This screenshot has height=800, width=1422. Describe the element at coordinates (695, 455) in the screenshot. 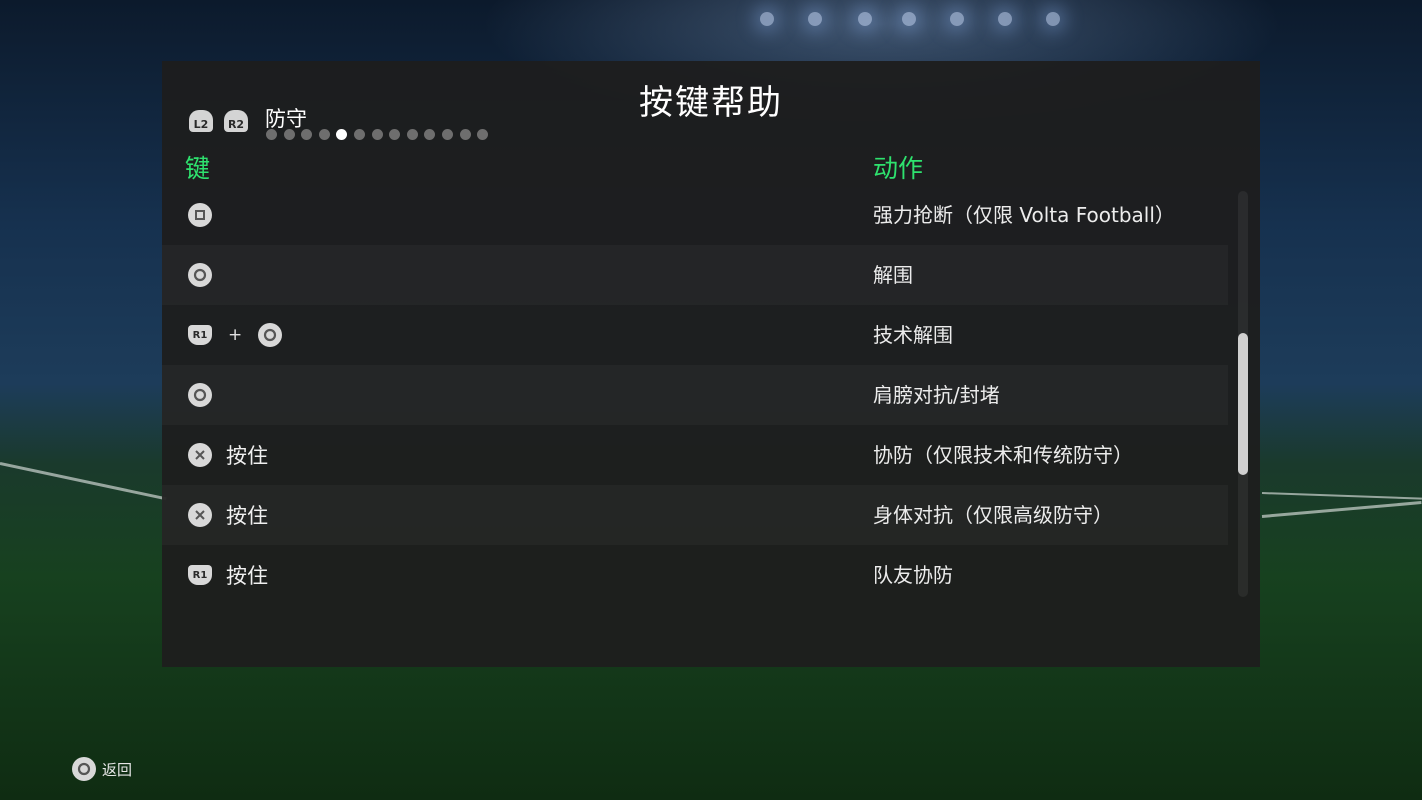

I see `control-row: 按住 协防（仅限技术和传统防守）` at that location.